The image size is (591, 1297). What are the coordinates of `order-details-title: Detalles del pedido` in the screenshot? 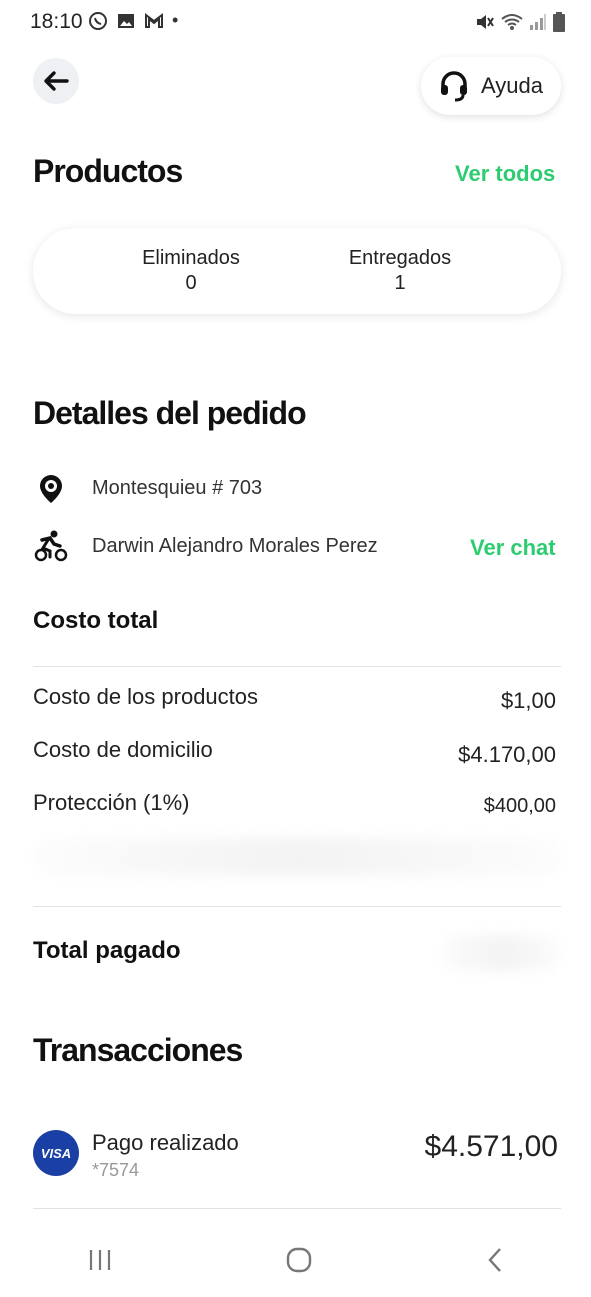 It's located at (170, 413).